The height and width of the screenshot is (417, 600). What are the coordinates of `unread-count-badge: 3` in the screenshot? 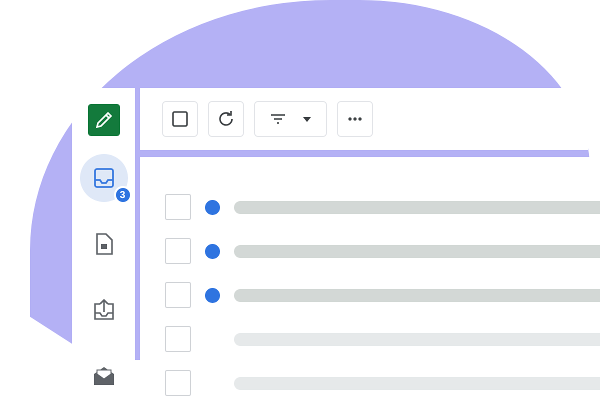 It's located at (123, 195).